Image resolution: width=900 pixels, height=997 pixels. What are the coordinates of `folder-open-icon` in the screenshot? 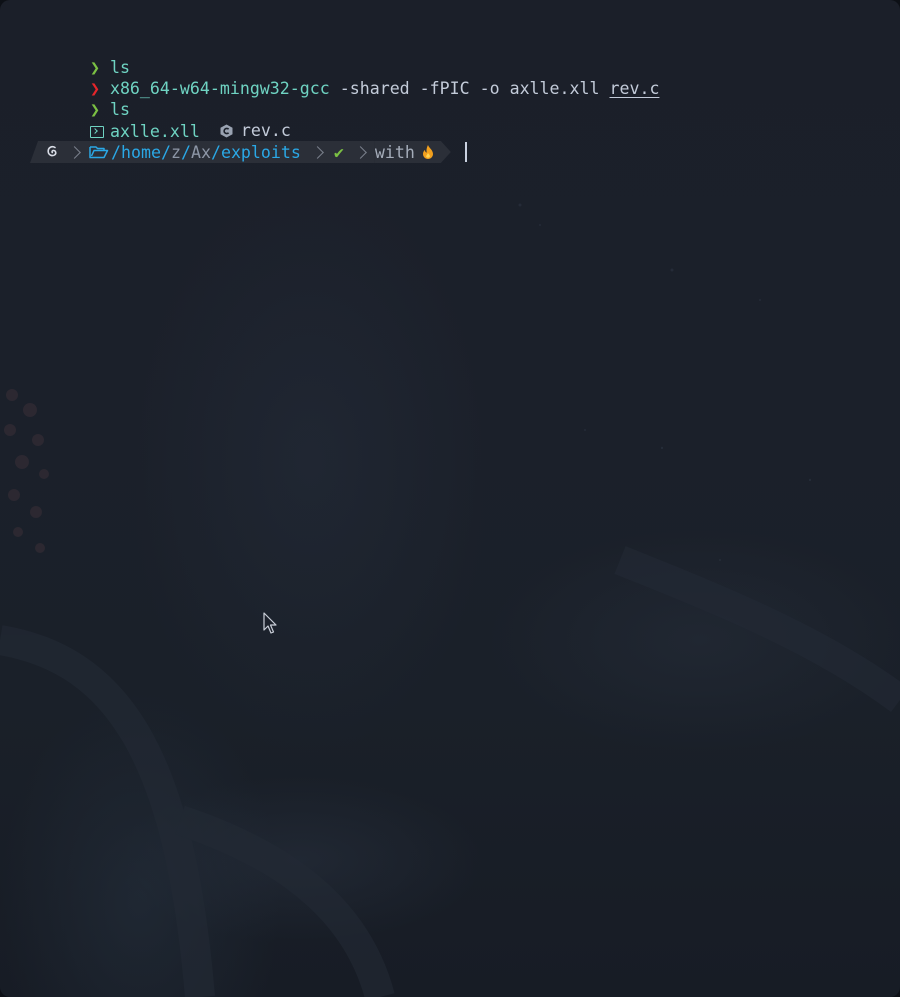 It's located at (99, 152).